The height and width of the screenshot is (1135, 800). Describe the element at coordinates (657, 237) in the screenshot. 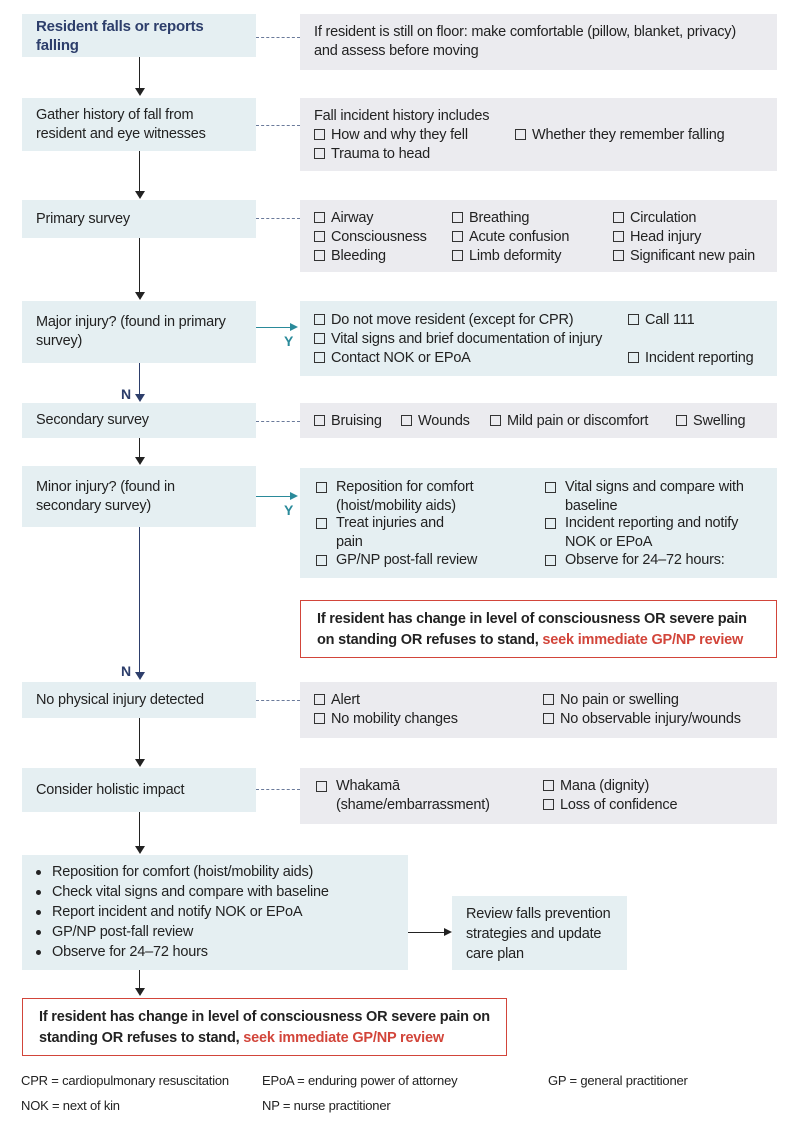

I see `checklist-item: Head injury` at that location.